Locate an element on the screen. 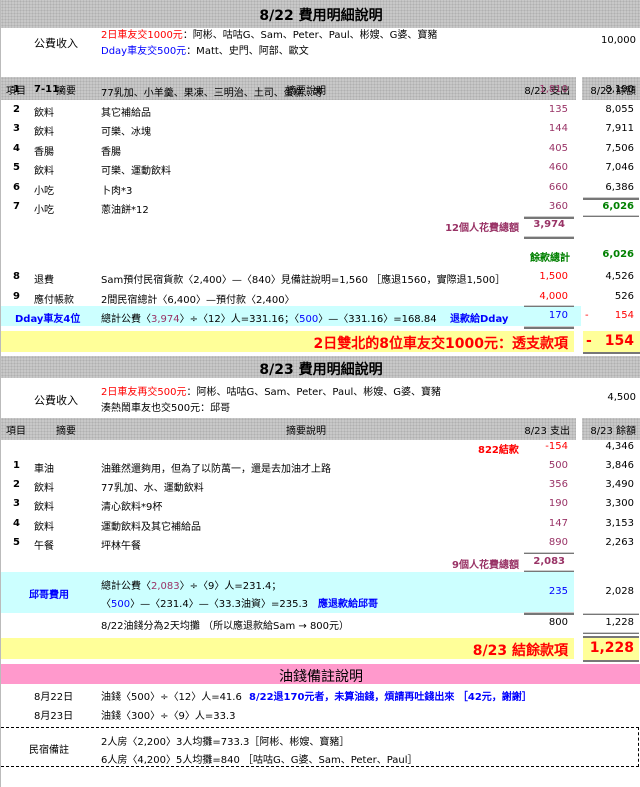  day2-income-line2: 湊熱鬧車友也交500元：邱哥 is located at coordinates (166, 408).